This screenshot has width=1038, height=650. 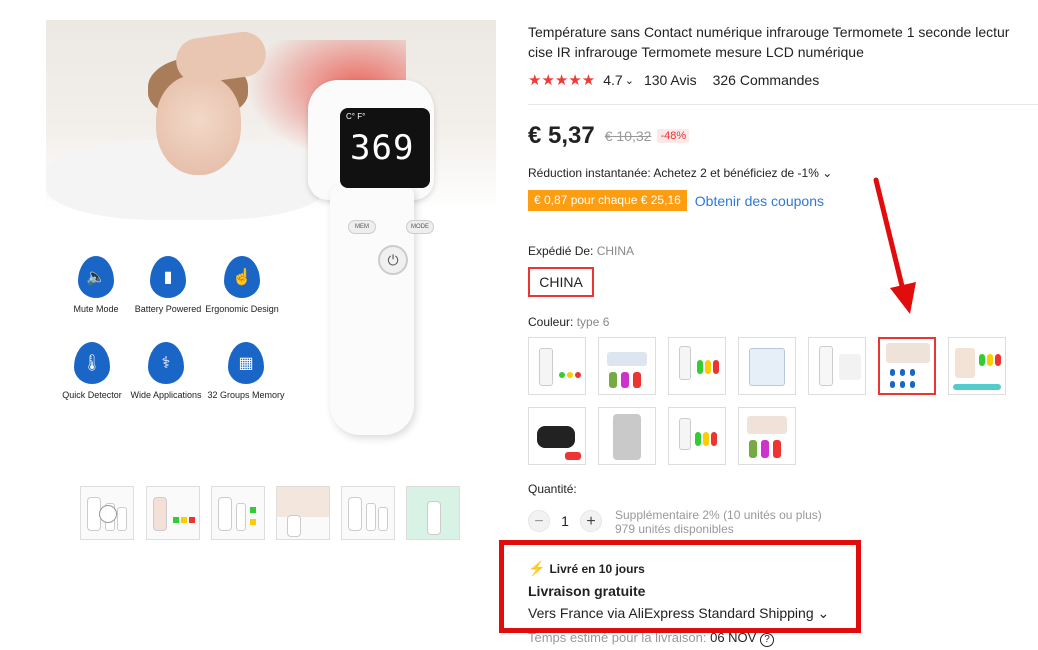 What do you see at coordinates (766, 640) in the screenshot?
I see `help-icon: ?` at bounding box center [766, 640].